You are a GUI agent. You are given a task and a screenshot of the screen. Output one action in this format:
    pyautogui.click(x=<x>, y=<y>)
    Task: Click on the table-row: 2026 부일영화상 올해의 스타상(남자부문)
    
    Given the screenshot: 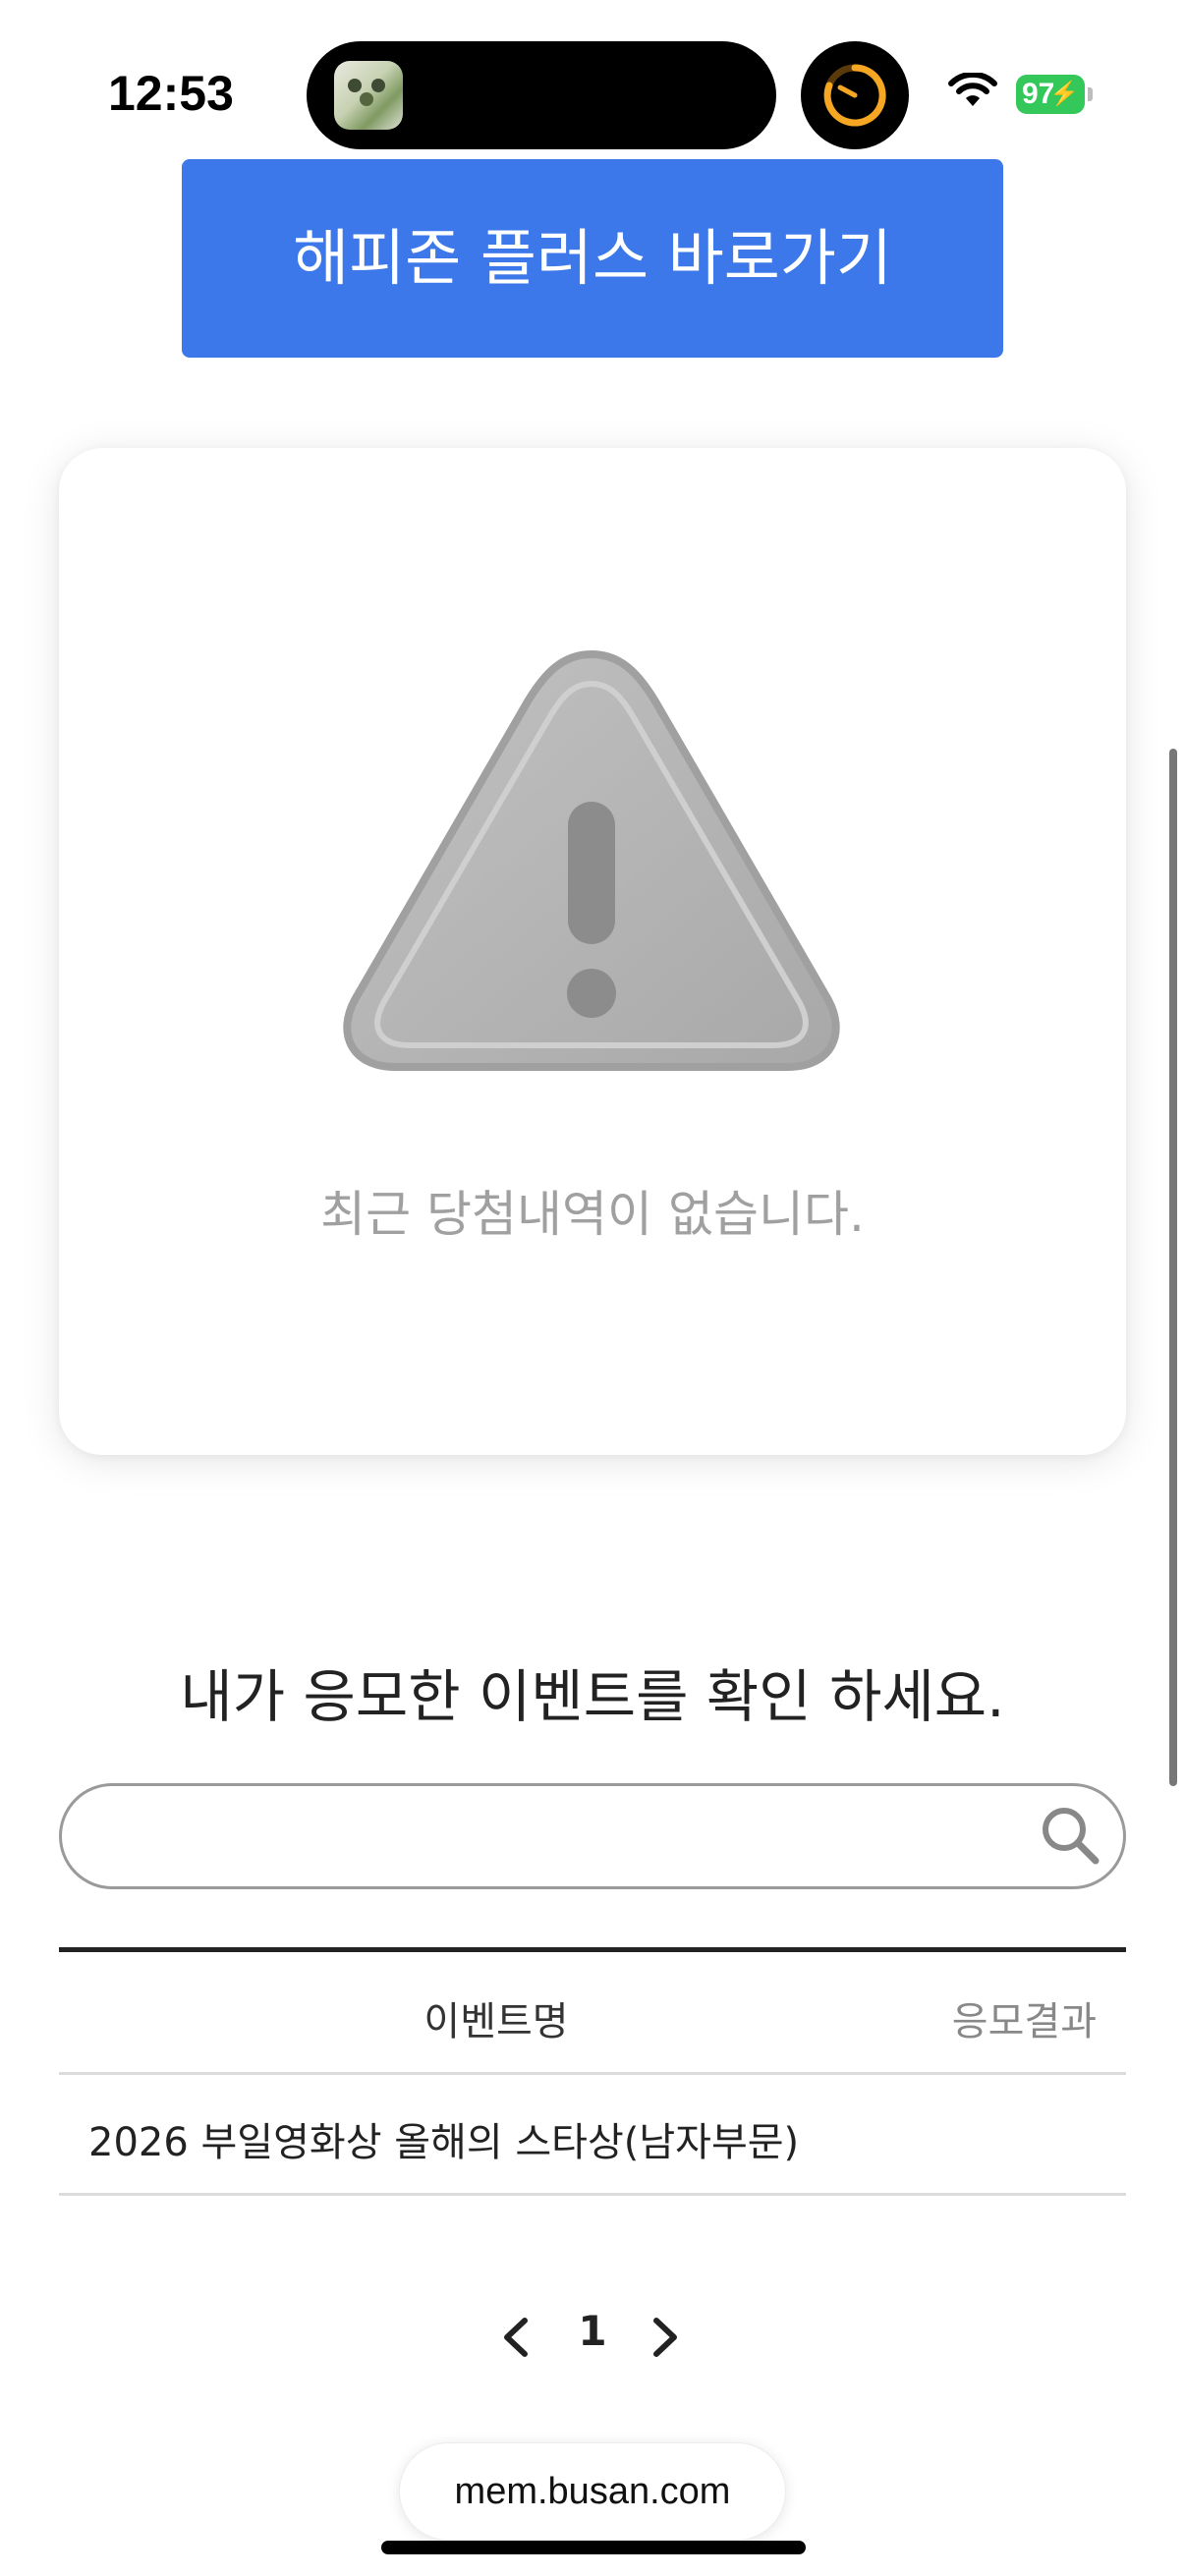 What is the action you would take?
    pyautogui.click(x=592, y=2135)
    